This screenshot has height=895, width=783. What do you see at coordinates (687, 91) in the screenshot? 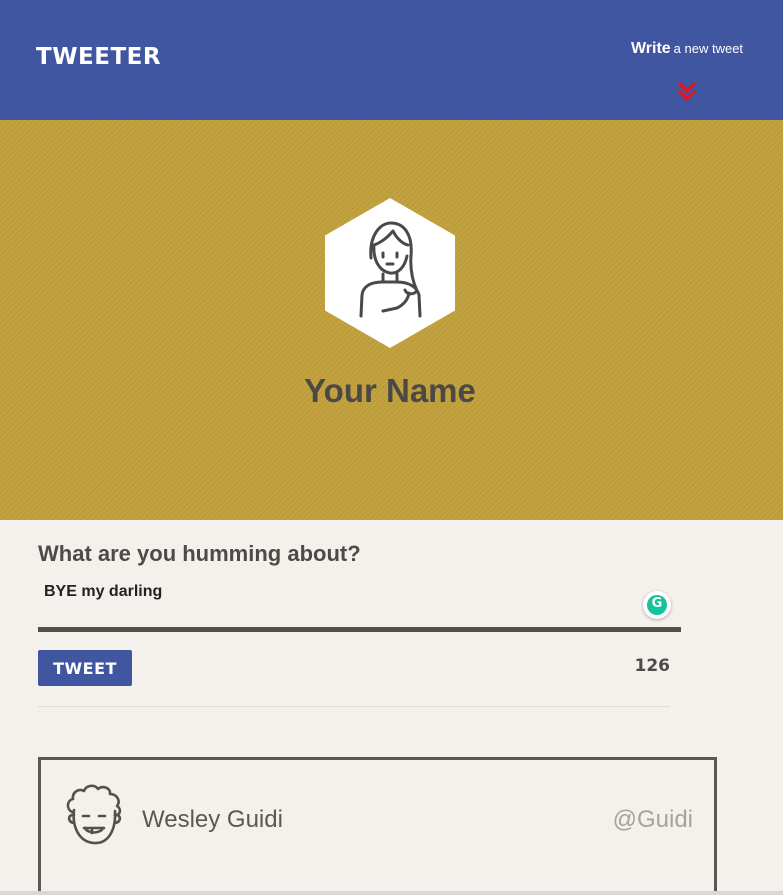
I see `chevron-double-down-icon` at bounding box center [687, 91].